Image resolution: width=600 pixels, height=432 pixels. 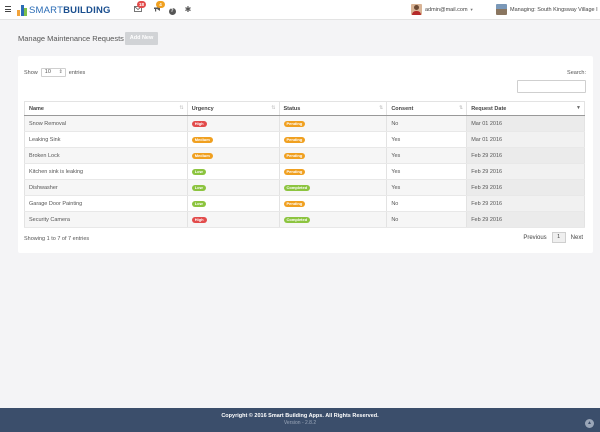 What do you see at coordinates (160, 4) in the screenshot?
I see `alerts-count-badge: 4` at bounding box center [160, 4].